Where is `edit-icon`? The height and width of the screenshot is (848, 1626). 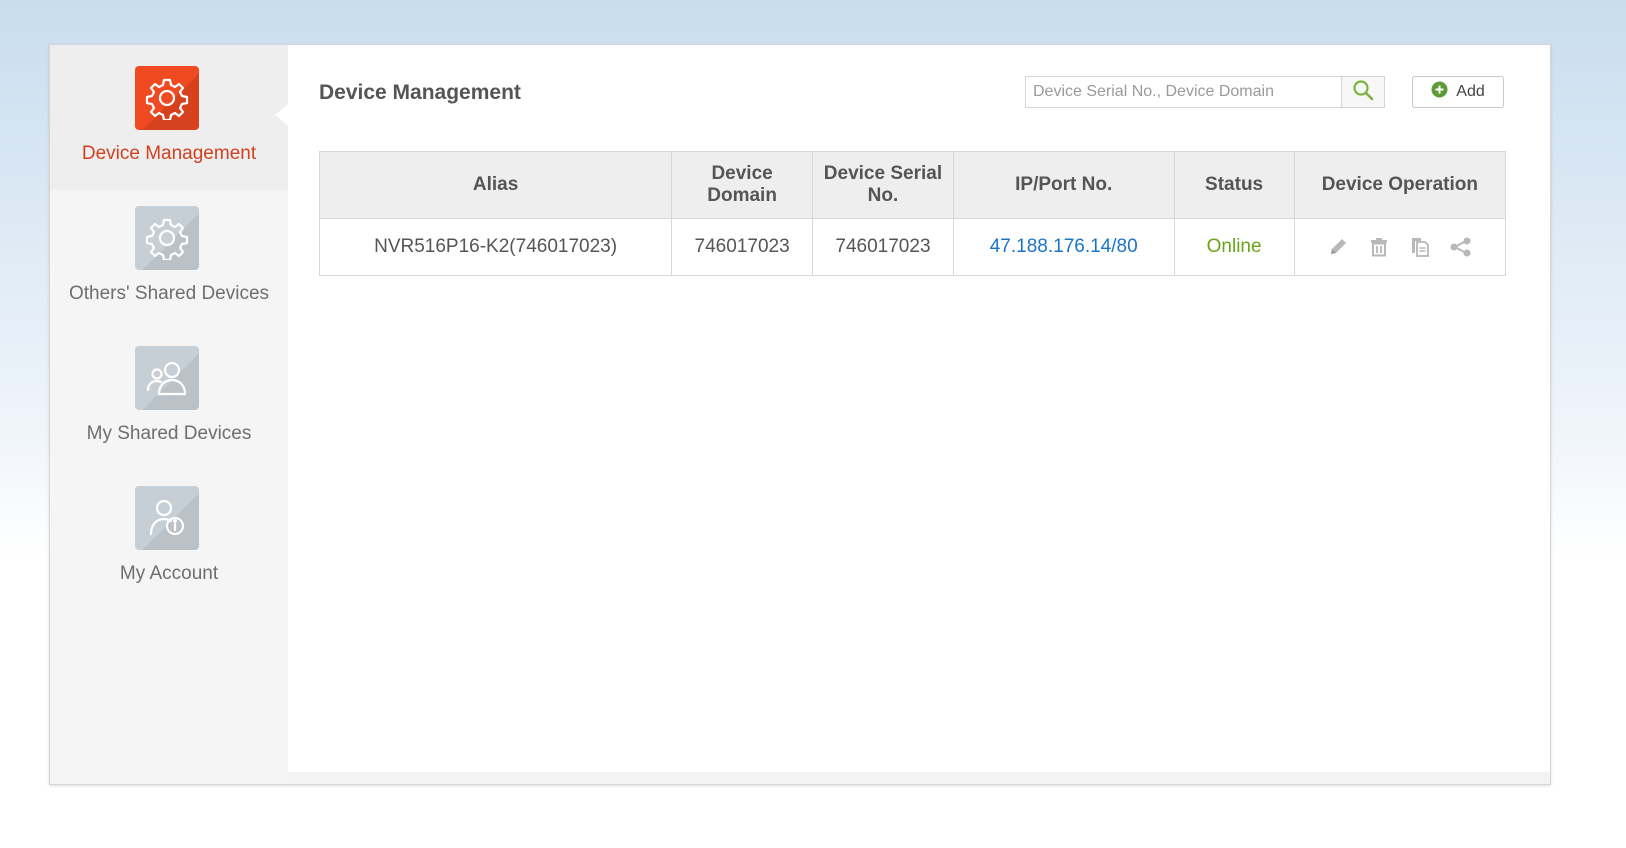 edit-icon is located at coordinates (1338, 247).